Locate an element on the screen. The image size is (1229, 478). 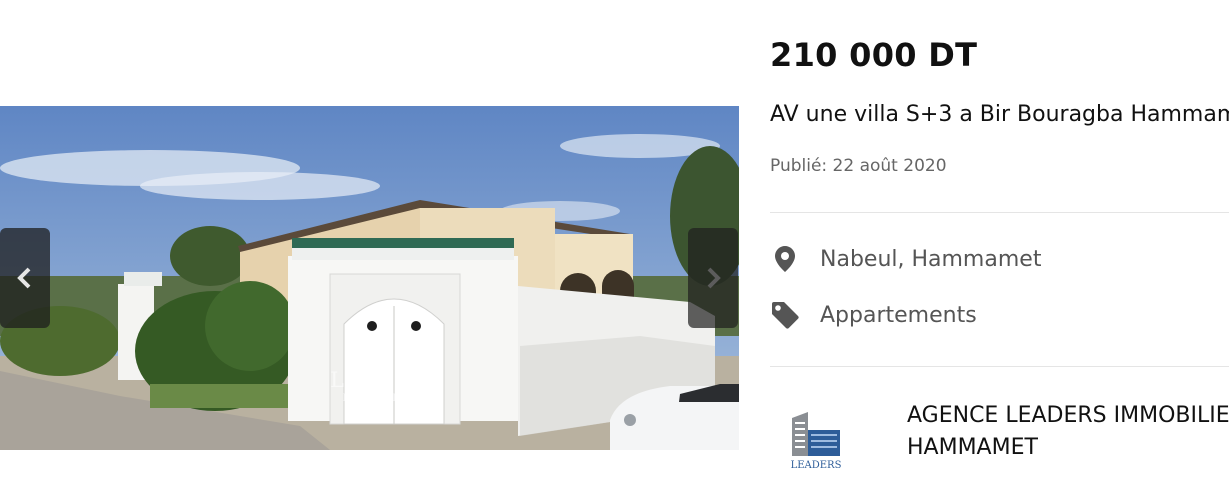
agency-logo: LEADERS is located at coordinates (816, 443).